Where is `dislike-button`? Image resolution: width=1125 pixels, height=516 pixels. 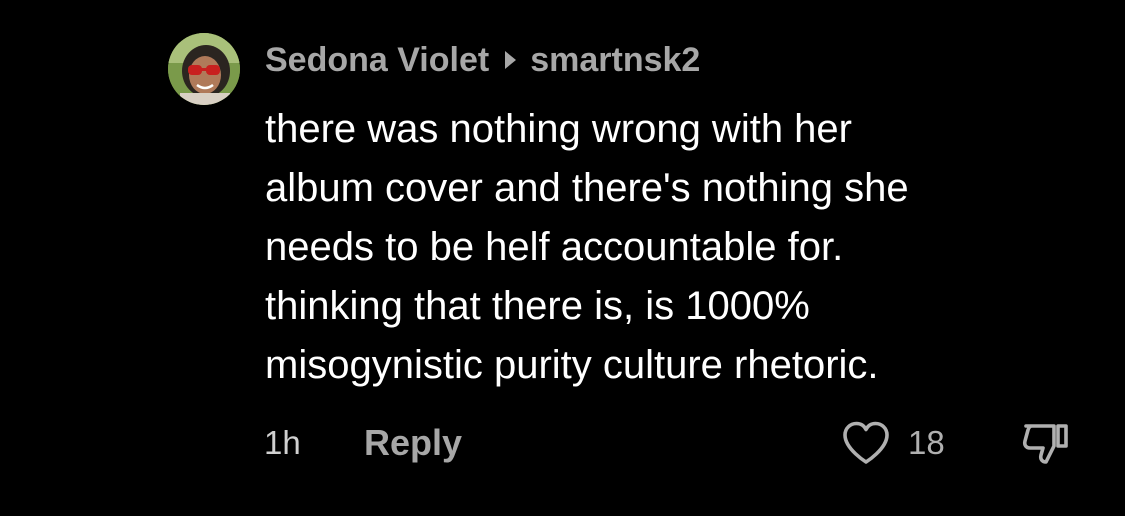 dislike-button is located at coordinates (1046, 445).